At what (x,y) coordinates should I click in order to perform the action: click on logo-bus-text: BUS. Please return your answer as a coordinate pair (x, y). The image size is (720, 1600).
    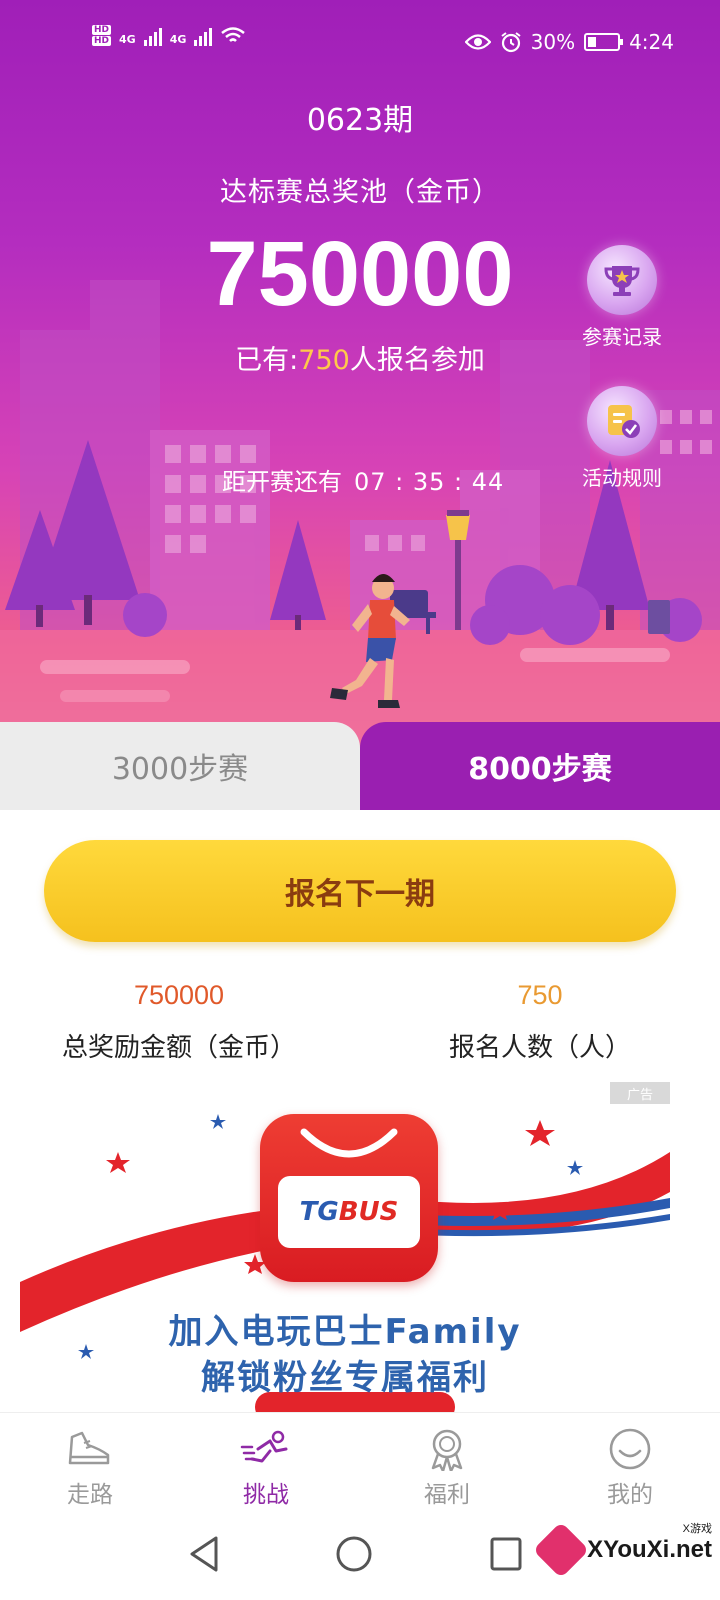
    Looking at the image, I should click on (368, 1212).